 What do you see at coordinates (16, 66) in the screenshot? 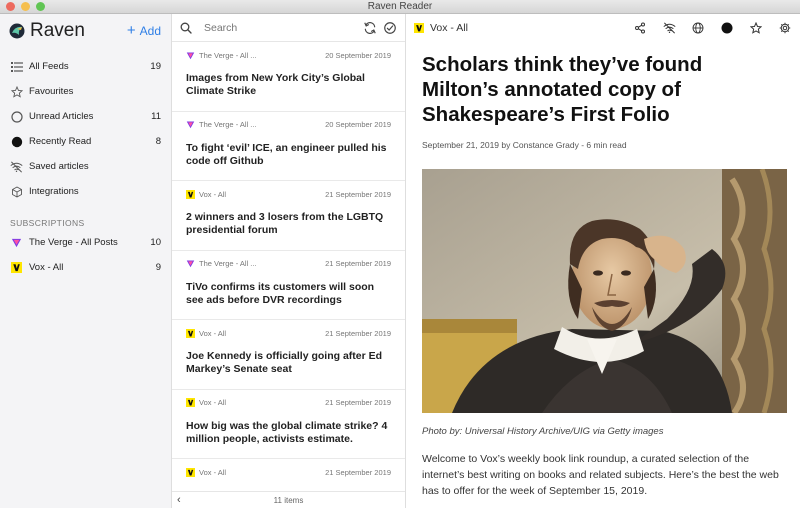
I see `list-icon` at bounding box center [16, 66].